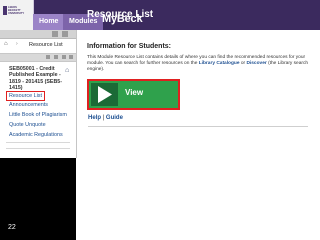  I want to click on guide-link: Guide, so click(114, 118).